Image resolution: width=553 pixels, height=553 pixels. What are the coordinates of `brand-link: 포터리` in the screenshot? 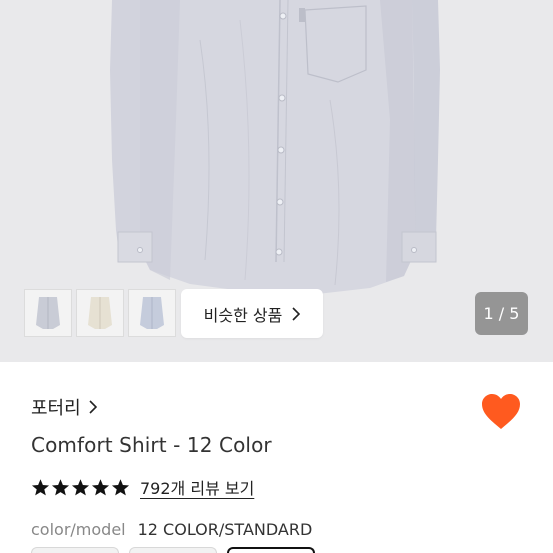 It's located at (64, 407).